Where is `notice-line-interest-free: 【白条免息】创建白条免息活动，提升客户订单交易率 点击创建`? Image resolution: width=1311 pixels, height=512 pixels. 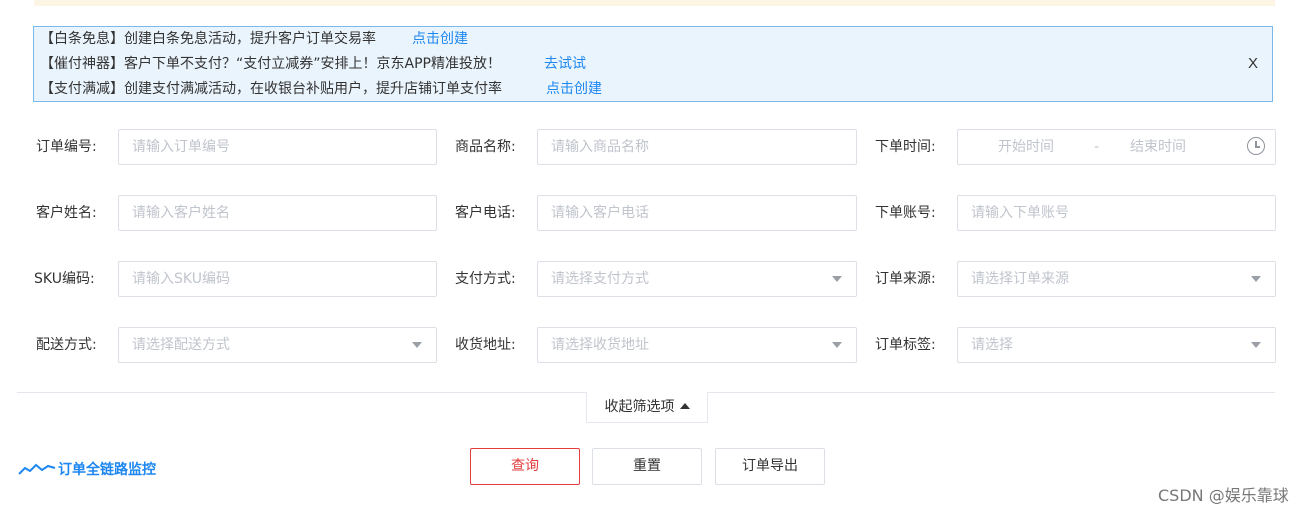
notice-line-interest-free: 【白条免息】创建白条免息活动，提升客户订单交易率 点击创建 is located at coordinates (254, 39).